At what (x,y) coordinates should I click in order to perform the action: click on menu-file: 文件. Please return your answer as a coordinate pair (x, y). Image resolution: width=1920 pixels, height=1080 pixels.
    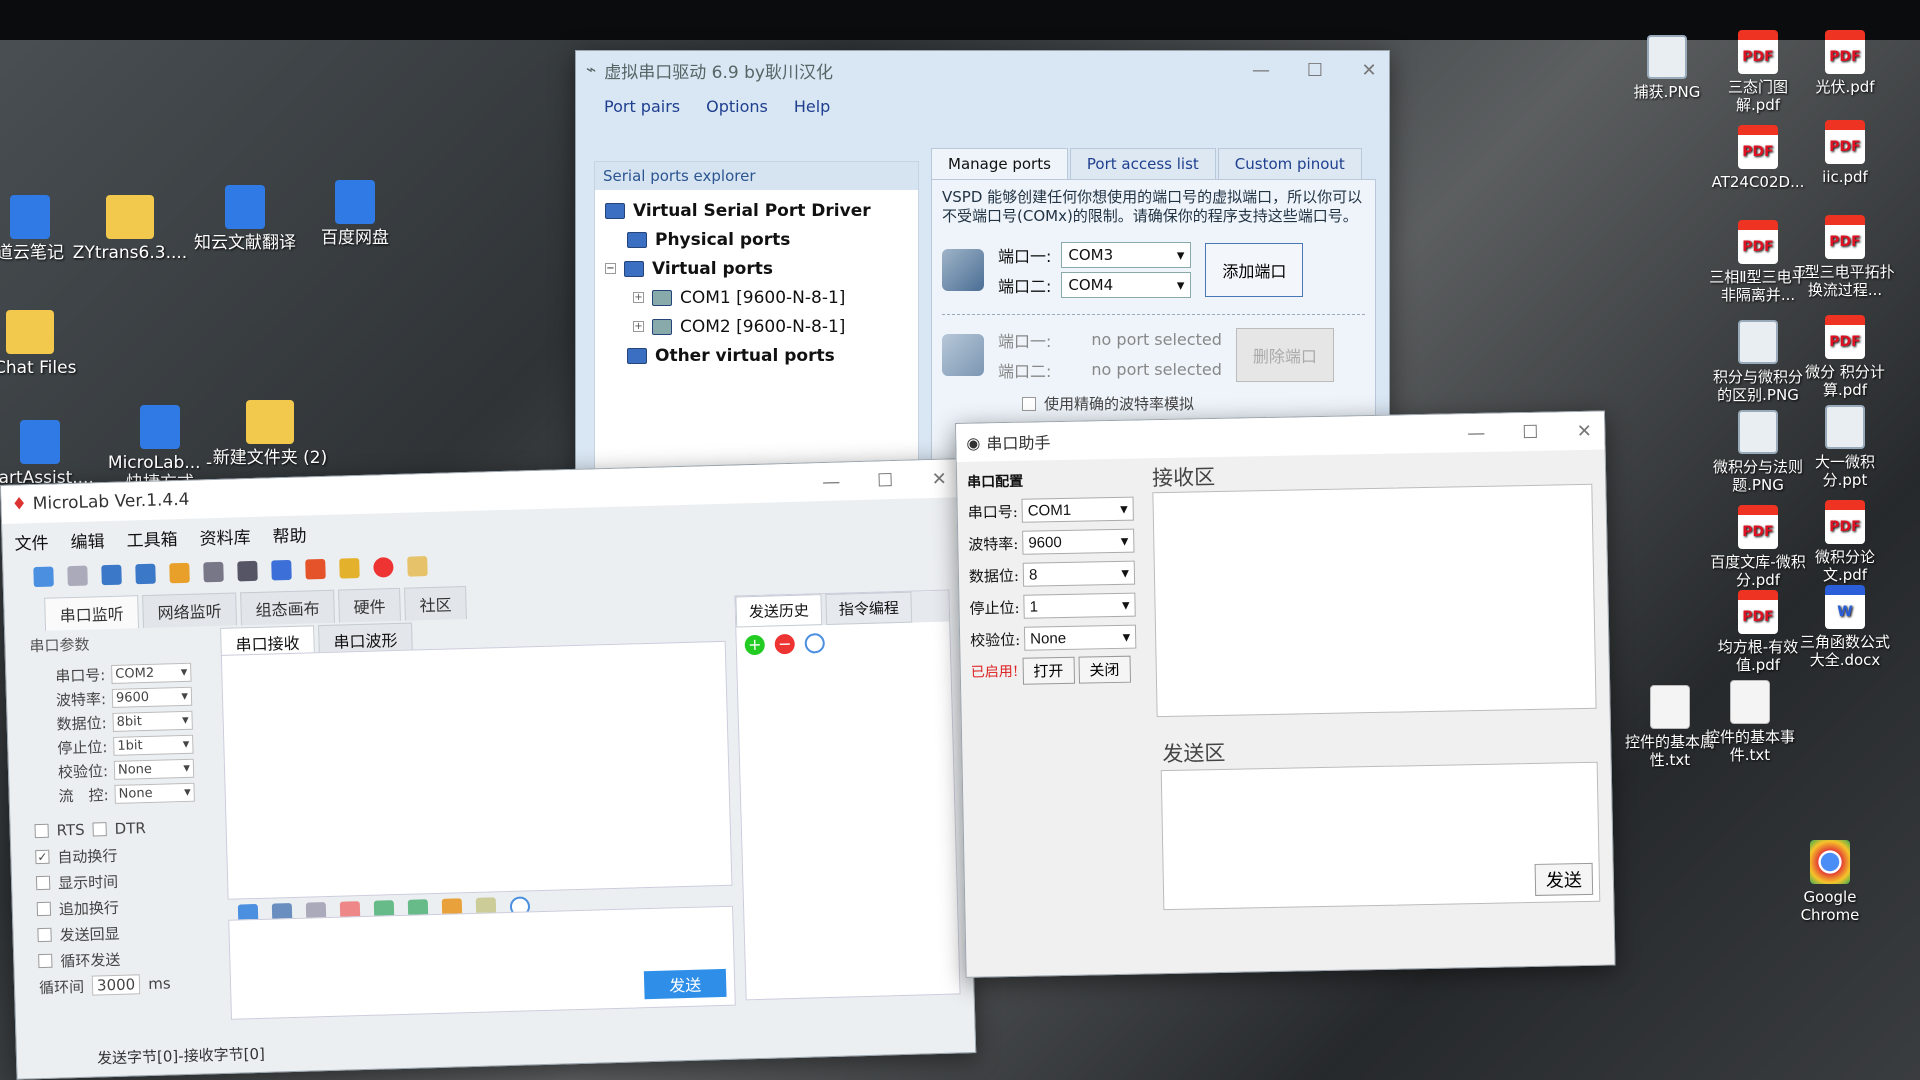
    Looking at the image, I should click on (31, 542).